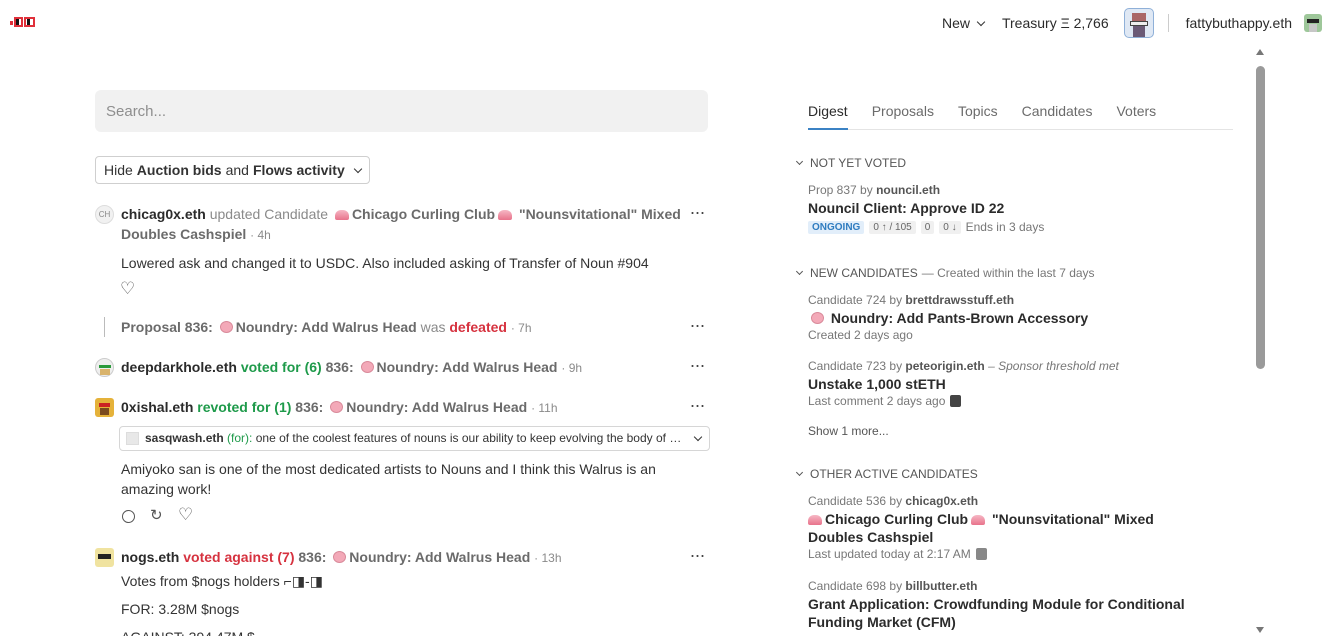 The image size is (1343, 636). I want to click on quote-vote: (for):, so click(240, 438).